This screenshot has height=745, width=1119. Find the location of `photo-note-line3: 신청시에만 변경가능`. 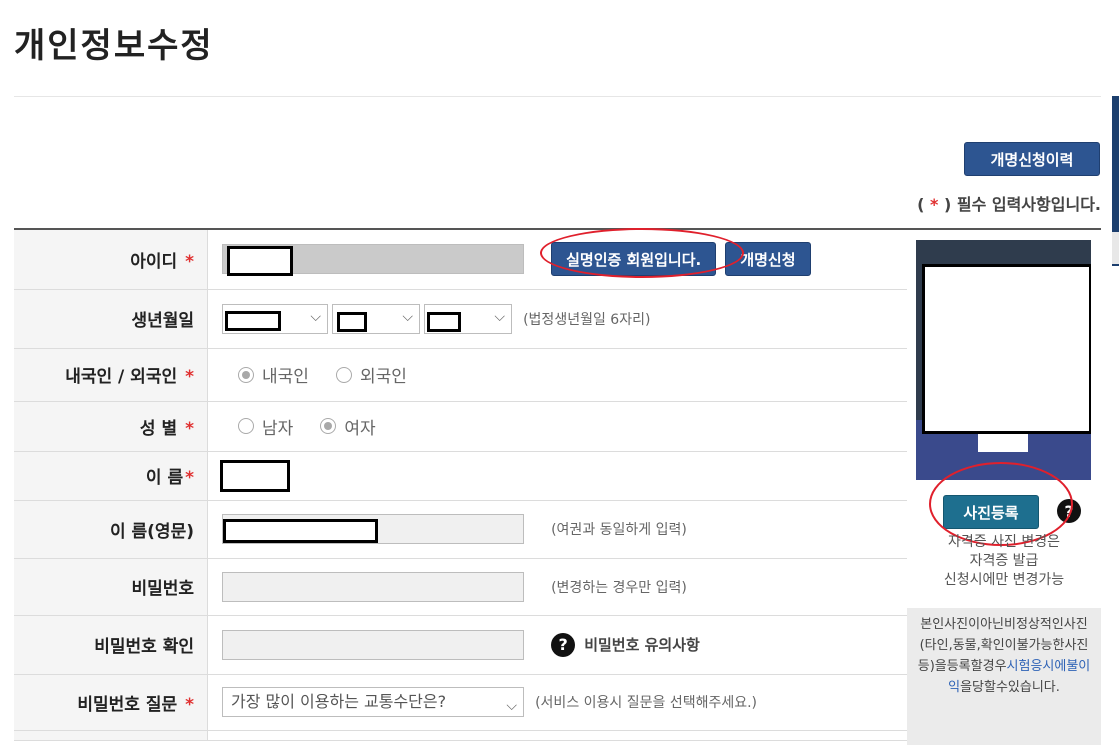

photo-note-line3: 신청시에만 변경가능 is located at coordinates (1004, 580).